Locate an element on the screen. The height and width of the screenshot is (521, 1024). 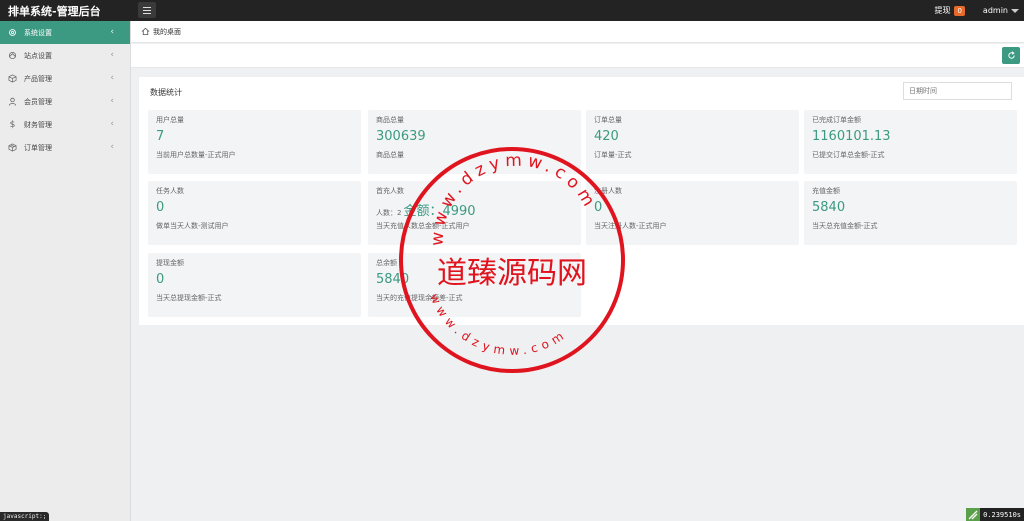
stat-card-total-balance: 总余额 5840 当天的充值提现余额差-正式 is located at coordinates (474, 285).